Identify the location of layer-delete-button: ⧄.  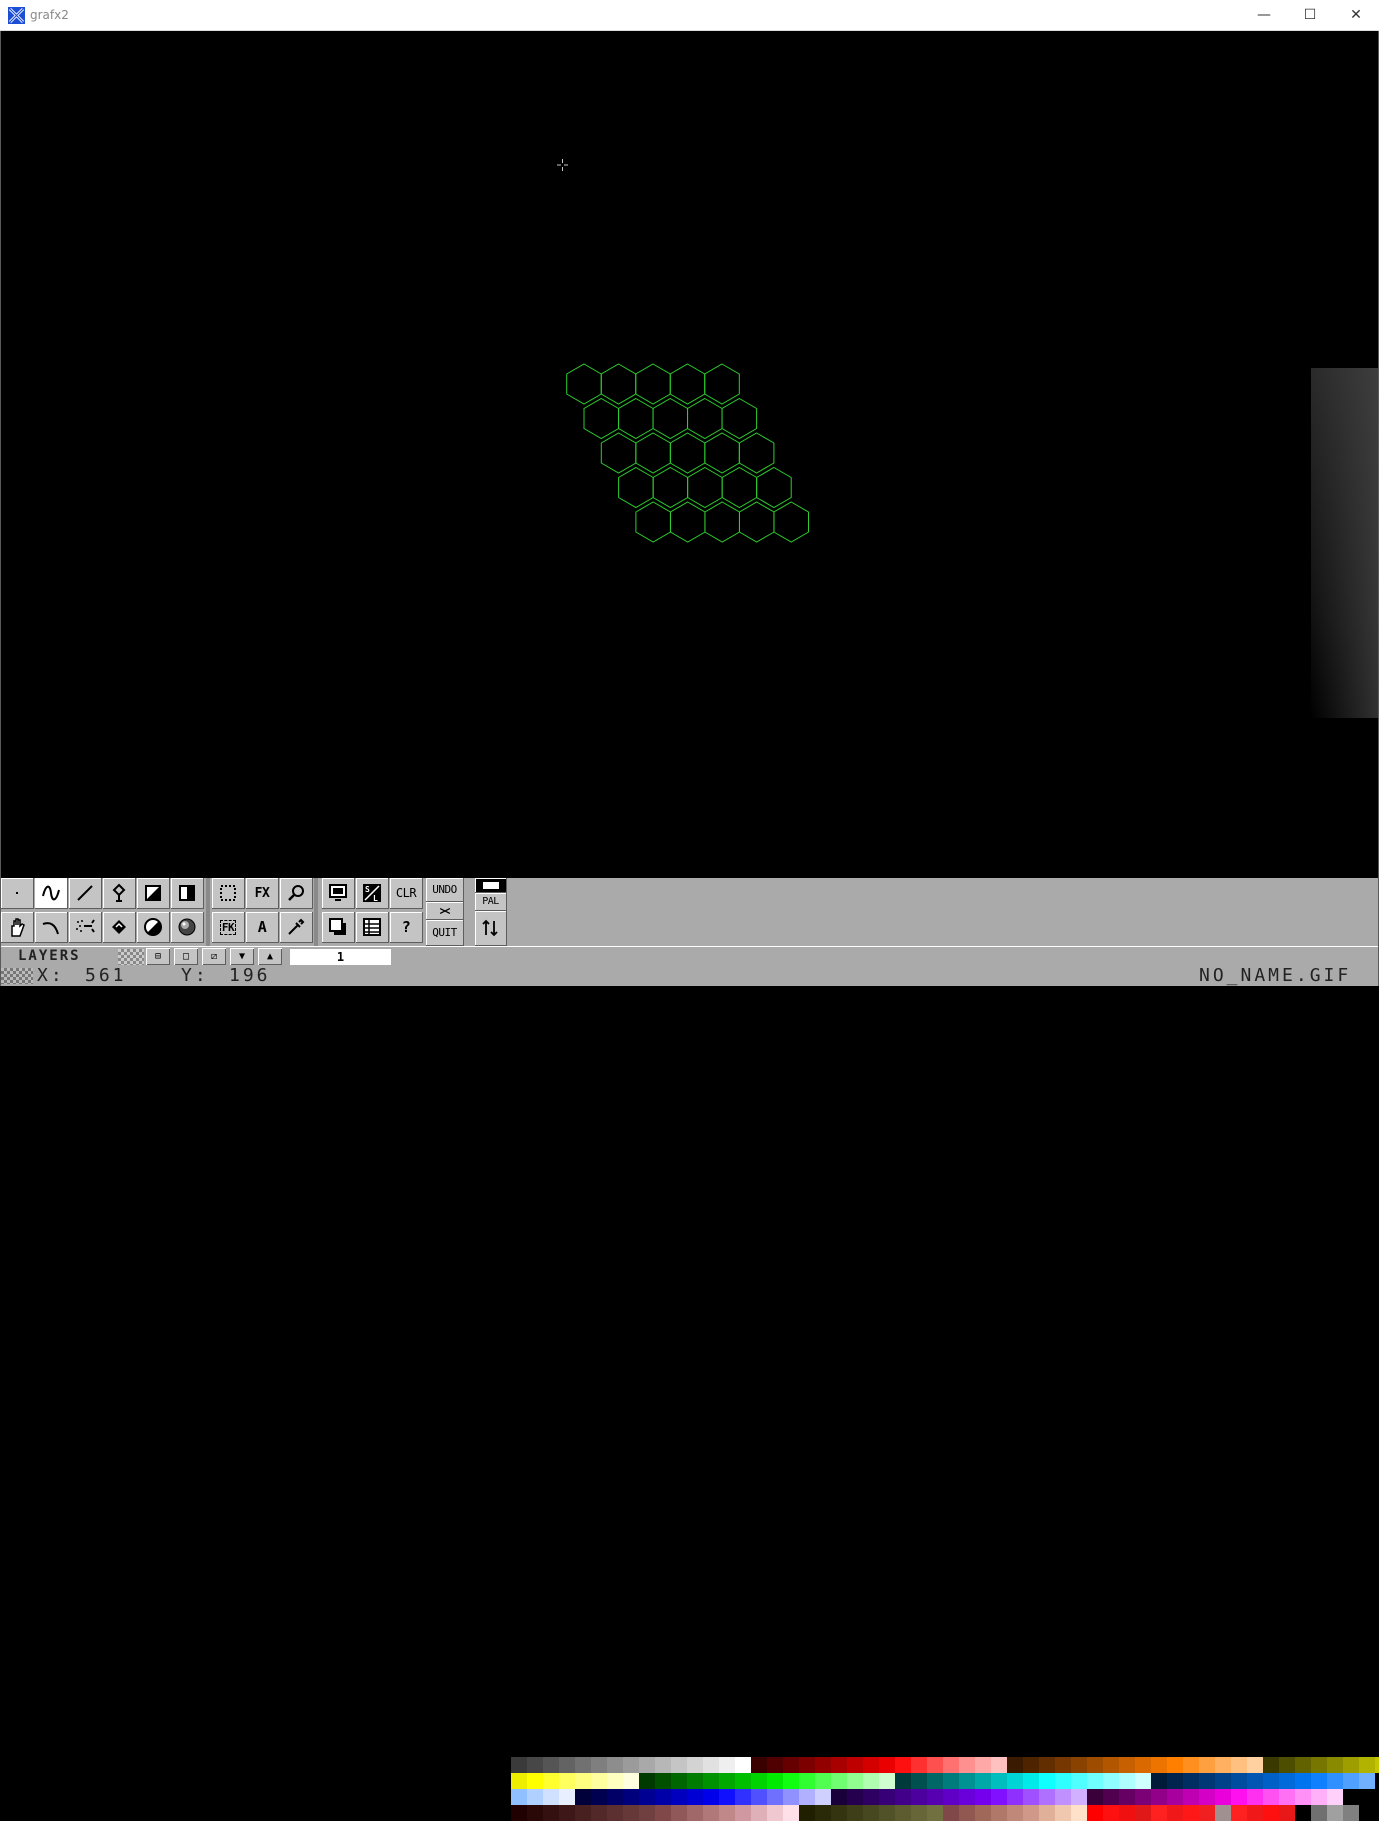
(214, 956).